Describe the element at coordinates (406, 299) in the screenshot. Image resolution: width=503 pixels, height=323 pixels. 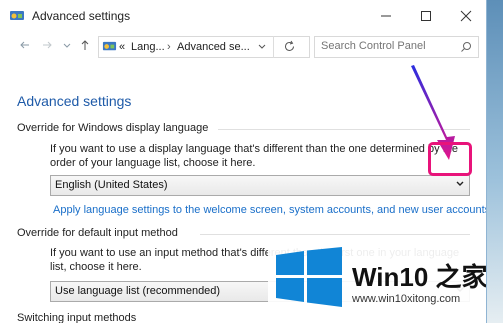
I see `watermark-url: www.win10xitong.com` at that location.